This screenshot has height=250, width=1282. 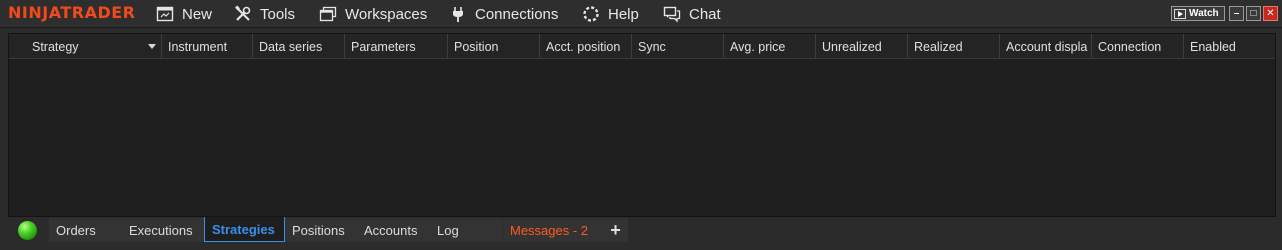 I want to click on watch-button: Watch, so click(x=1198, y=13).